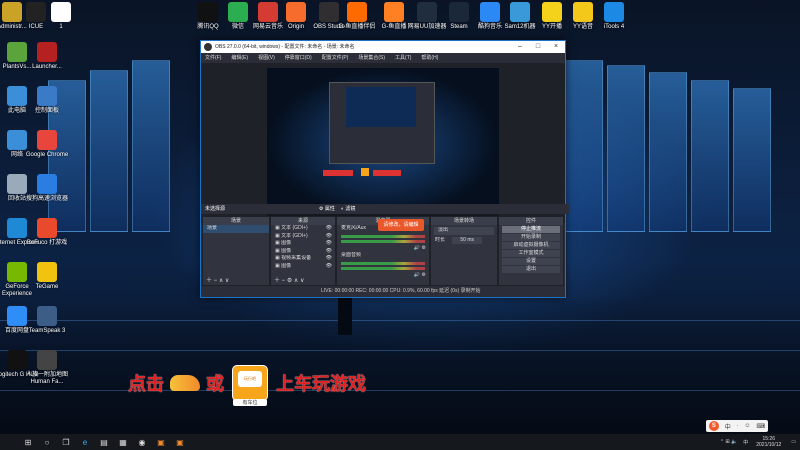 The image size is (800, 450). I want to click on clock-date: 2021/10/12, so click(769, 445).